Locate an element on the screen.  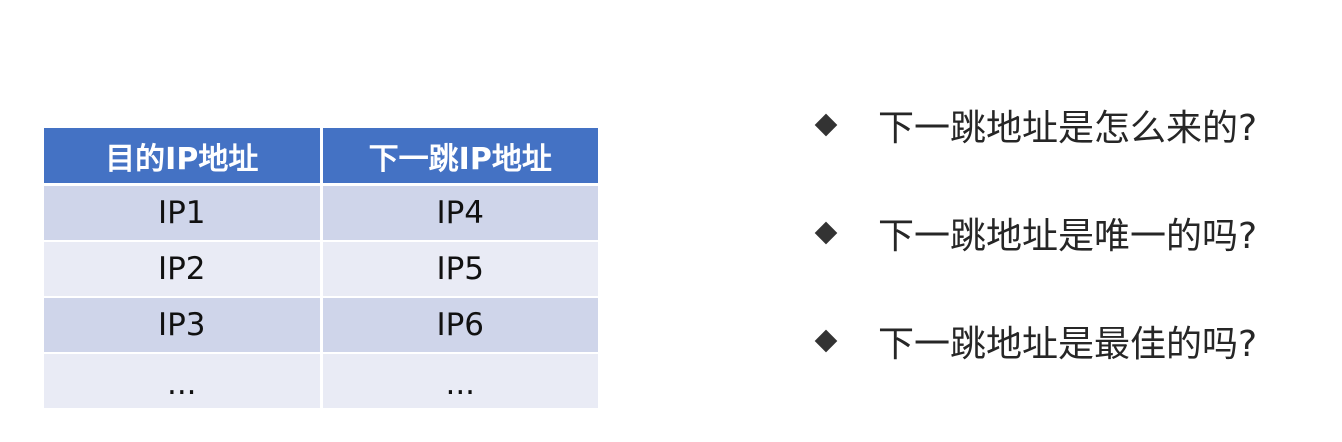
question-item: 下一跳地址是最佳的吗? is located at coordinates (1034, 341).